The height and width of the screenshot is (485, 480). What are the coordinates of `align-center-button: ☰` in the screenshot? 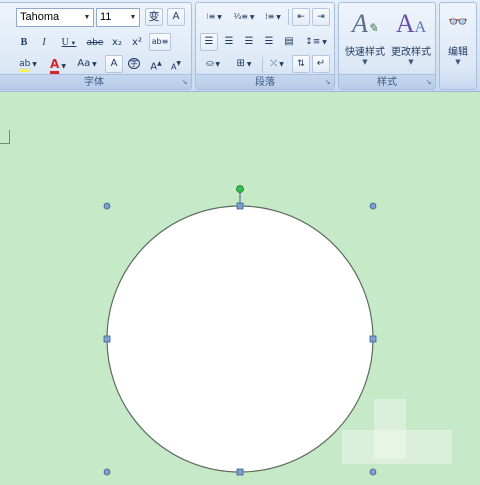 It's located at (229, 42).